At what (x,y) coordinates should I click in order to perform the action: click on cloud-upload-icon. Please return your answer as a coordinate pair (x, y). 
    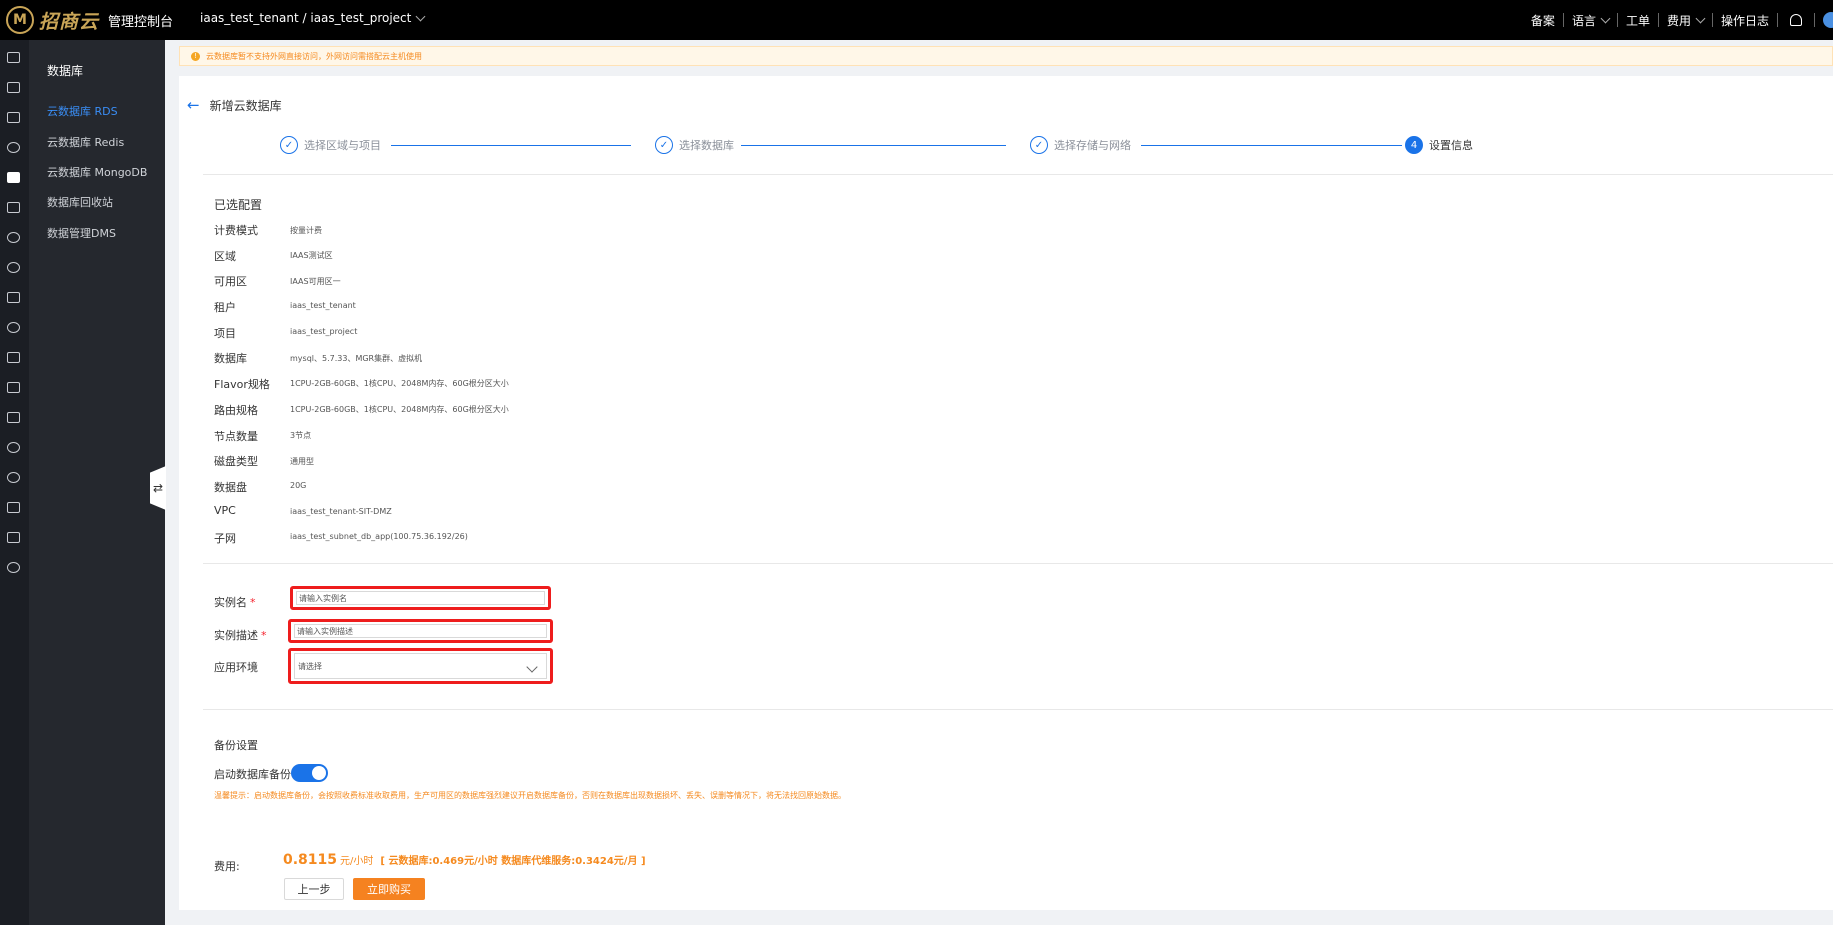
    Looking at the image, I should click on (13, 267).